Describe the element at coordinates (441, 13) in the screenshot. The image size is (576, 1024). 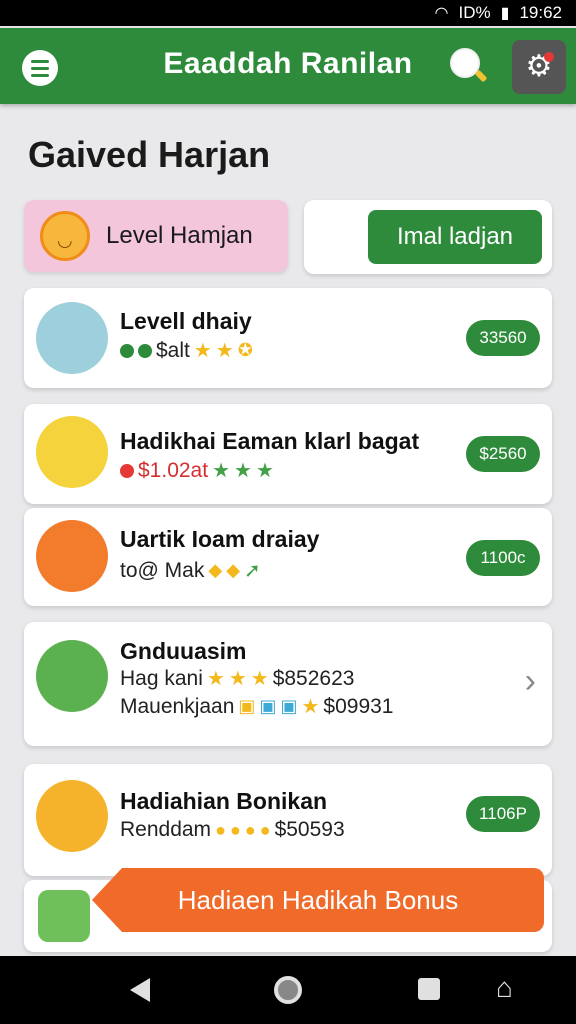
I see `wifi-icon: ◠` at that location.